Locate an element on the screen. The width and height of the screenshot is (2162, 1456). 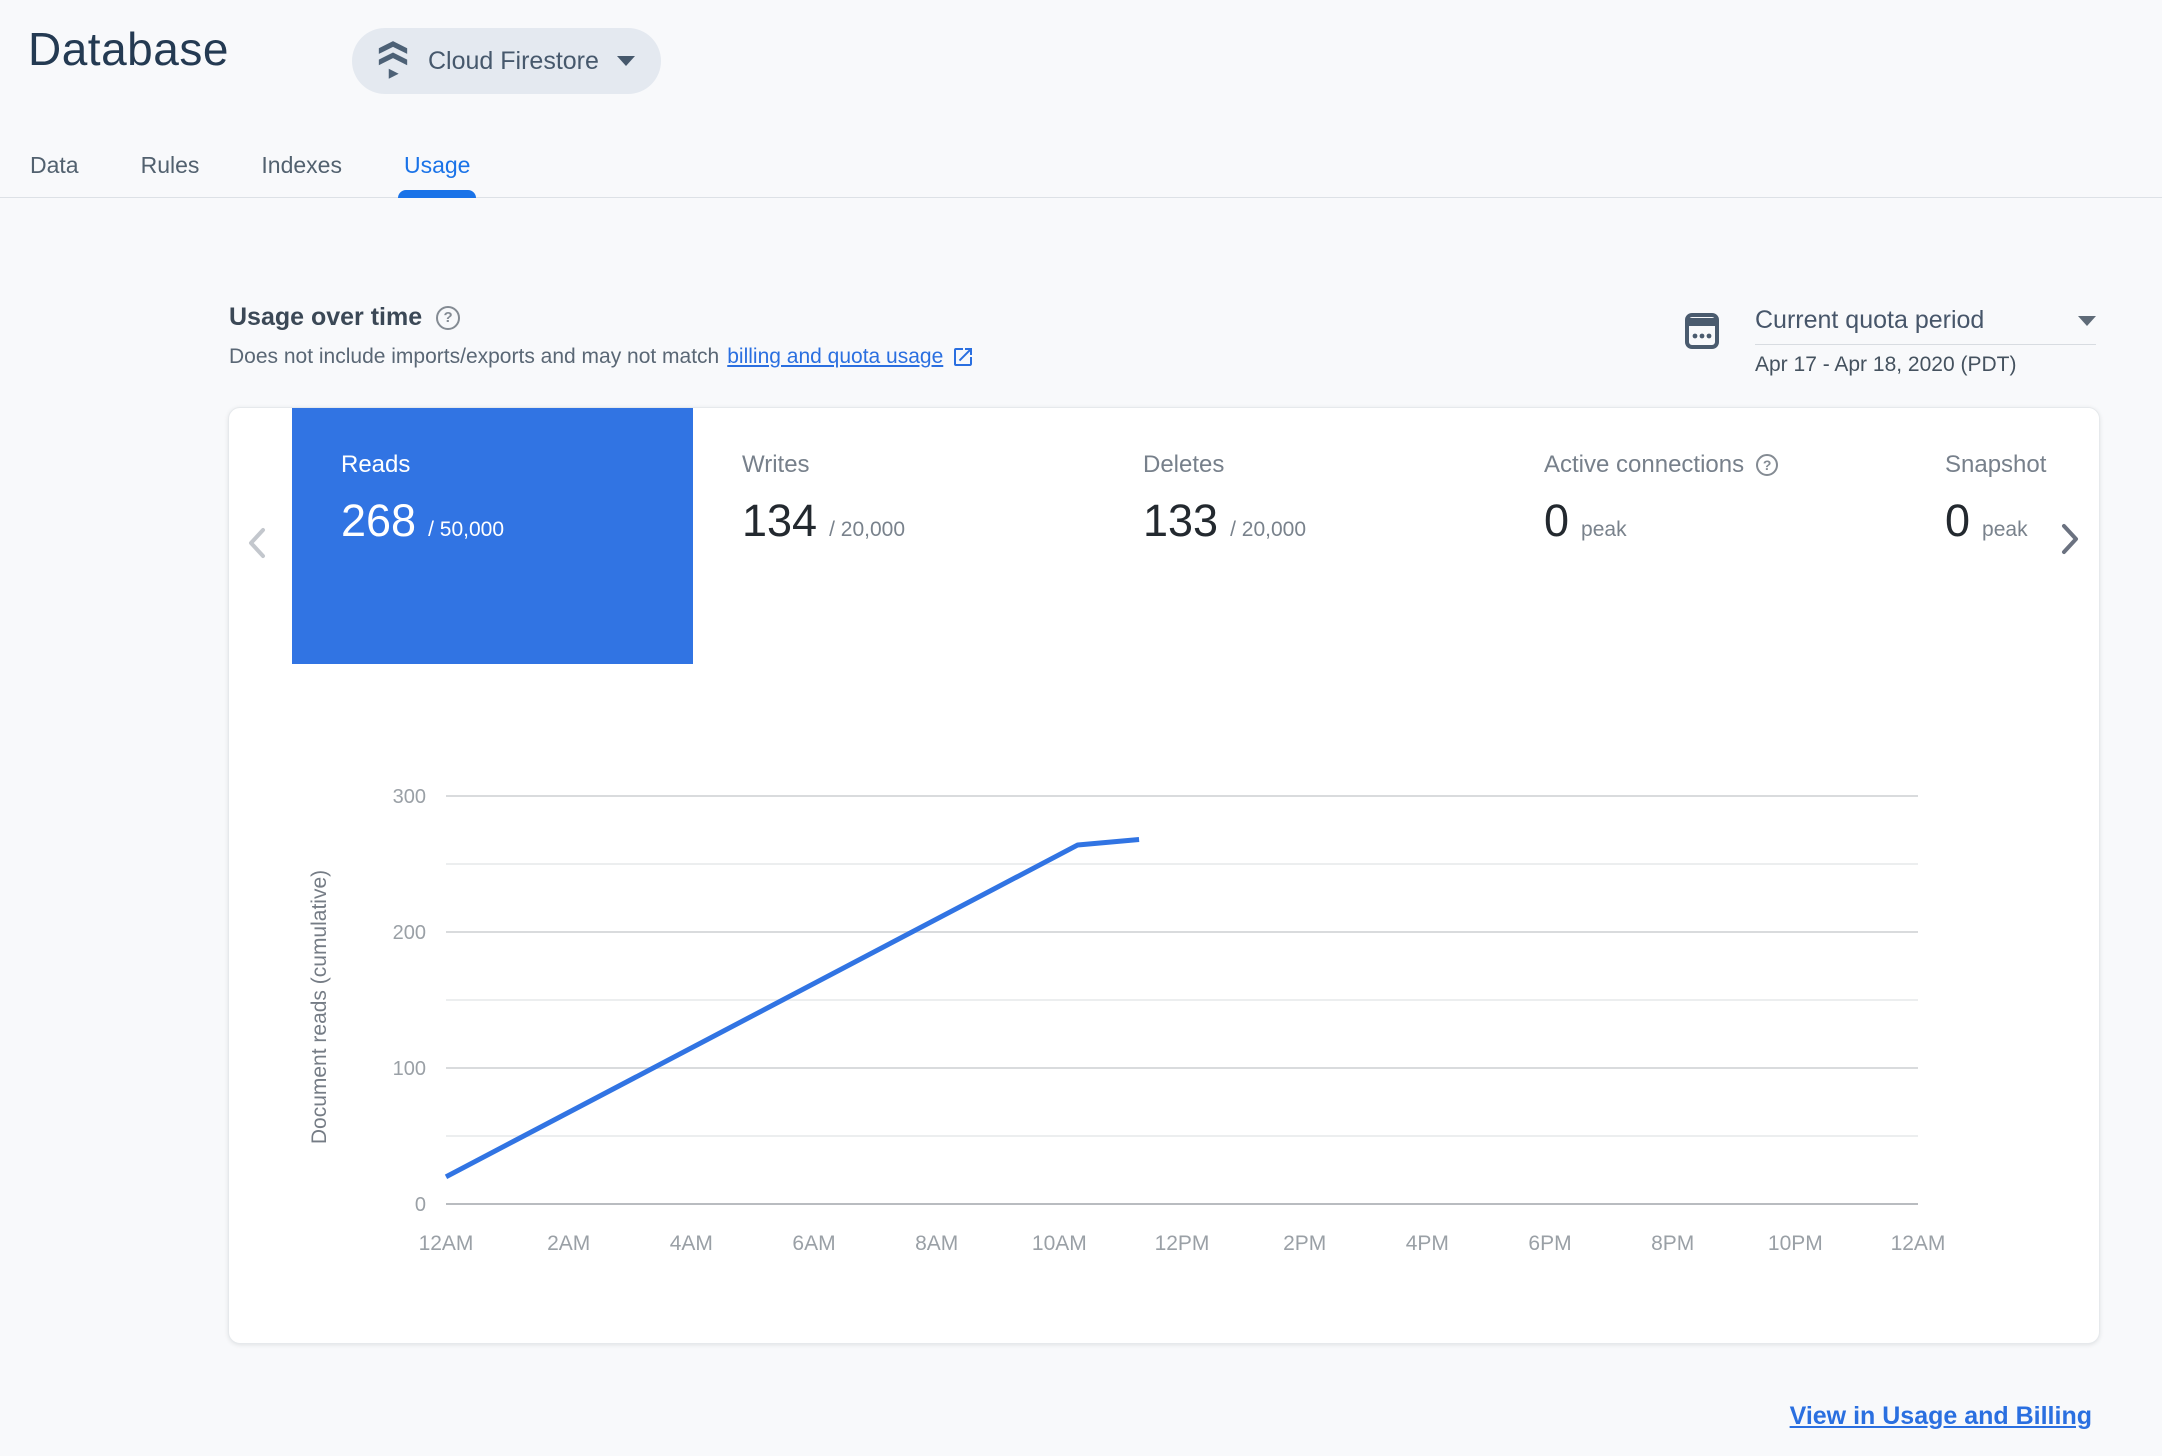
tab-data: Data is located at coordinates (54, 167).